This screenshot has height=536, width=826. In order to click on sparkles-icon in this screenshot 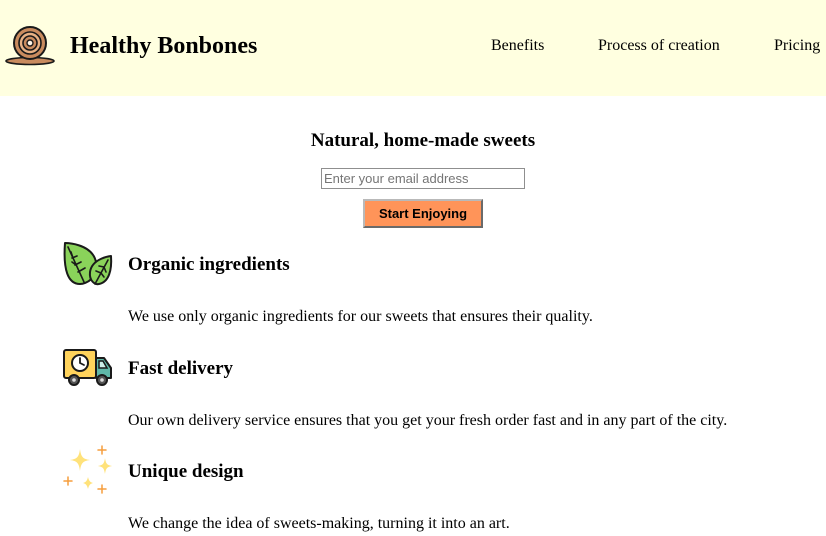, I will do `click(87, 469)`.